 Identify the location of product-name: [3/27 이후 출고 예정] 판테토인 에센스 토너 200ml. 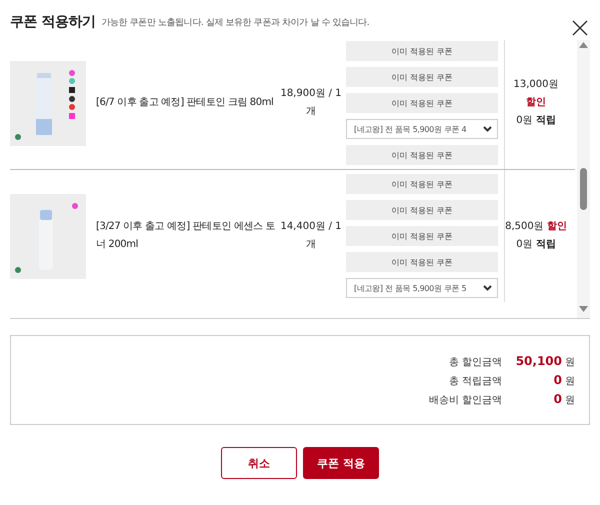
(185, 236).